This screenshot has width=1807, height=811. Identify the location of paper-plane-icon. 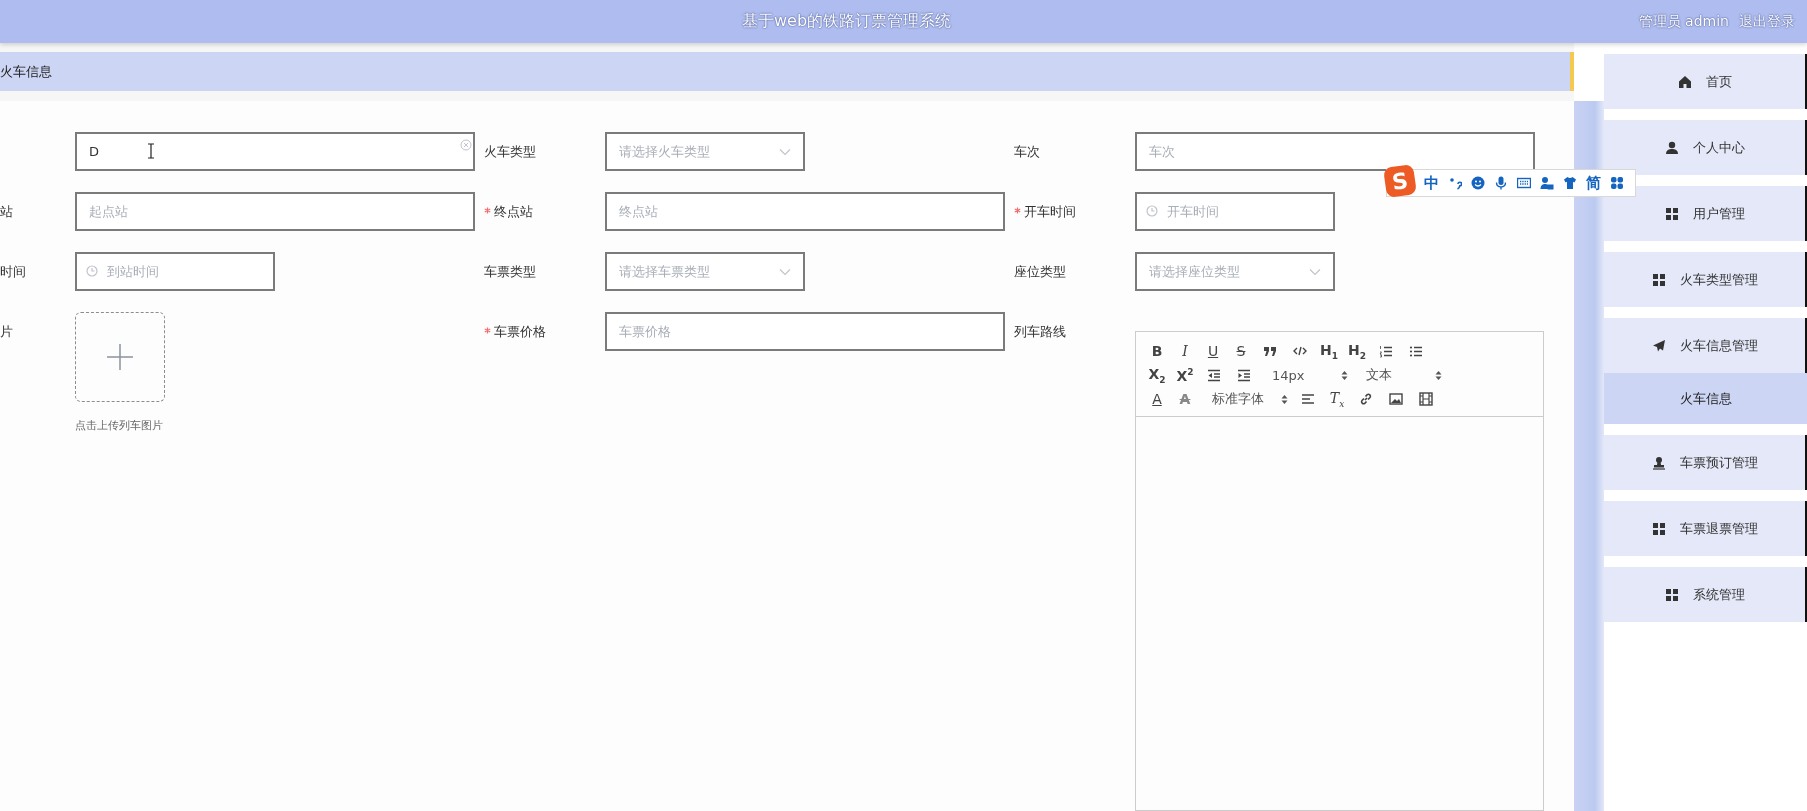
(1658, 345).